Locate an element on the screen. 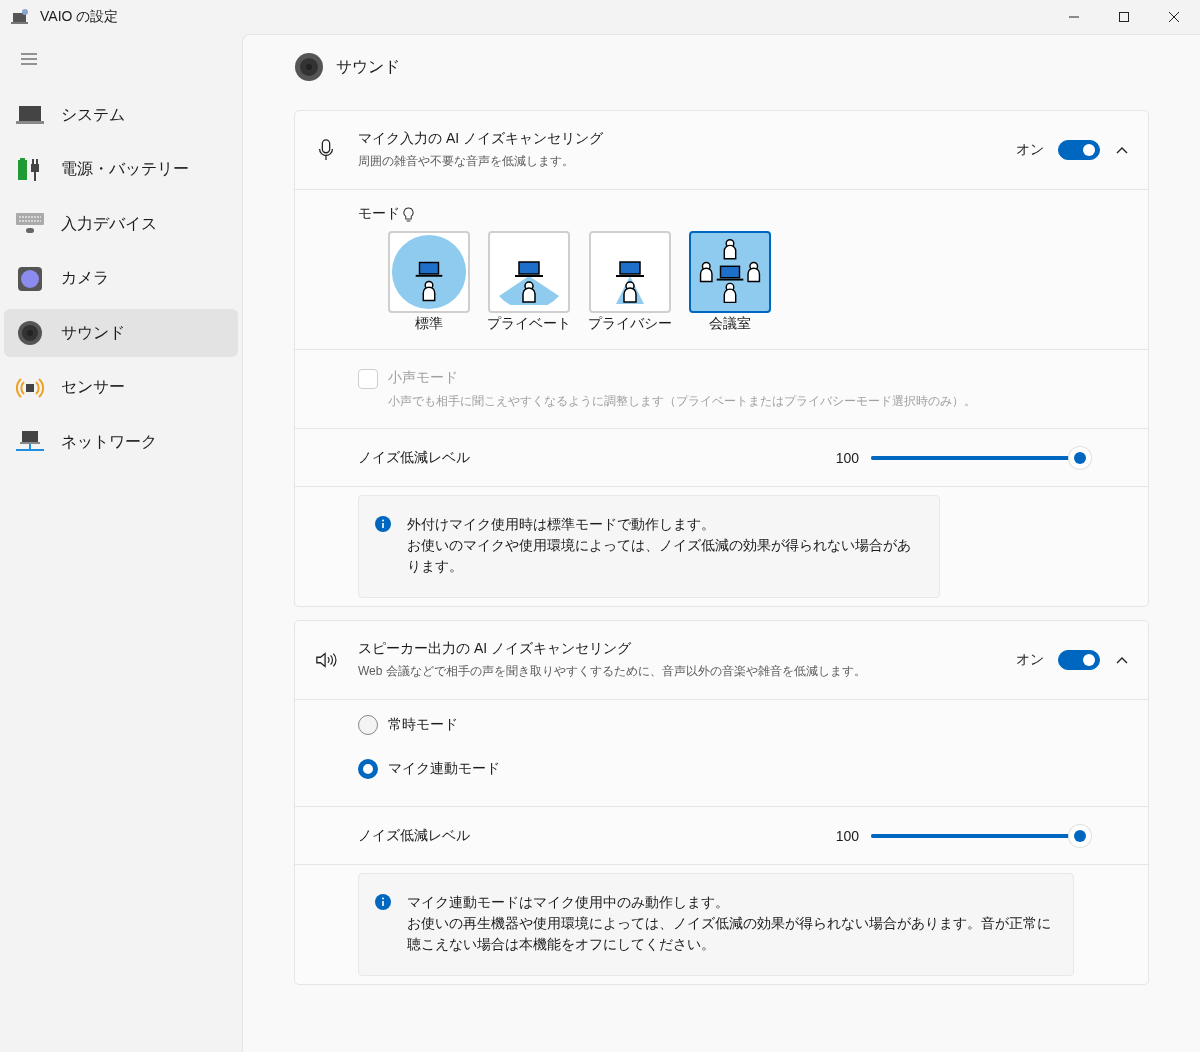  page-title: サウンド is located at coordinates (368, 66).